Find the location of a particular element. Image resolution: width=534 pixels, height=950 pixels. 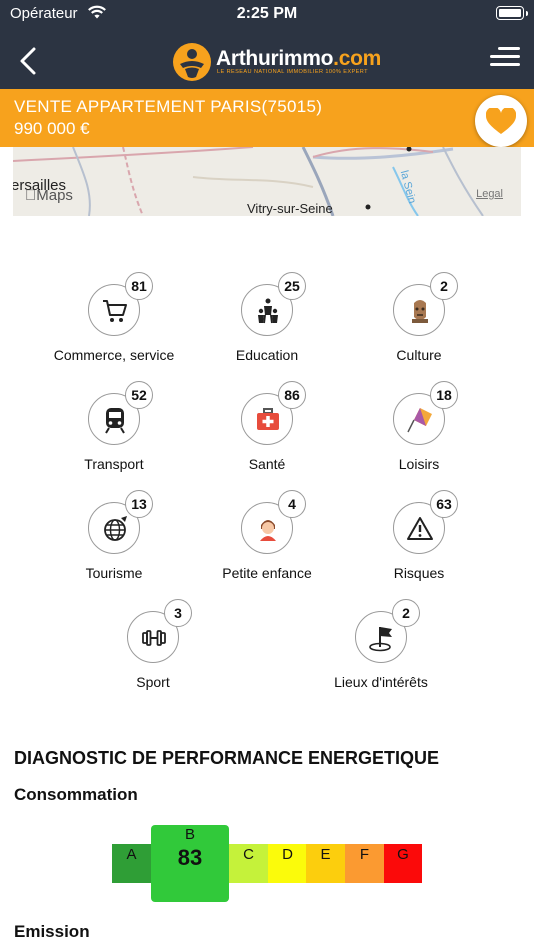

poi-label: Petite enfance is located at coordinates (267, 573).